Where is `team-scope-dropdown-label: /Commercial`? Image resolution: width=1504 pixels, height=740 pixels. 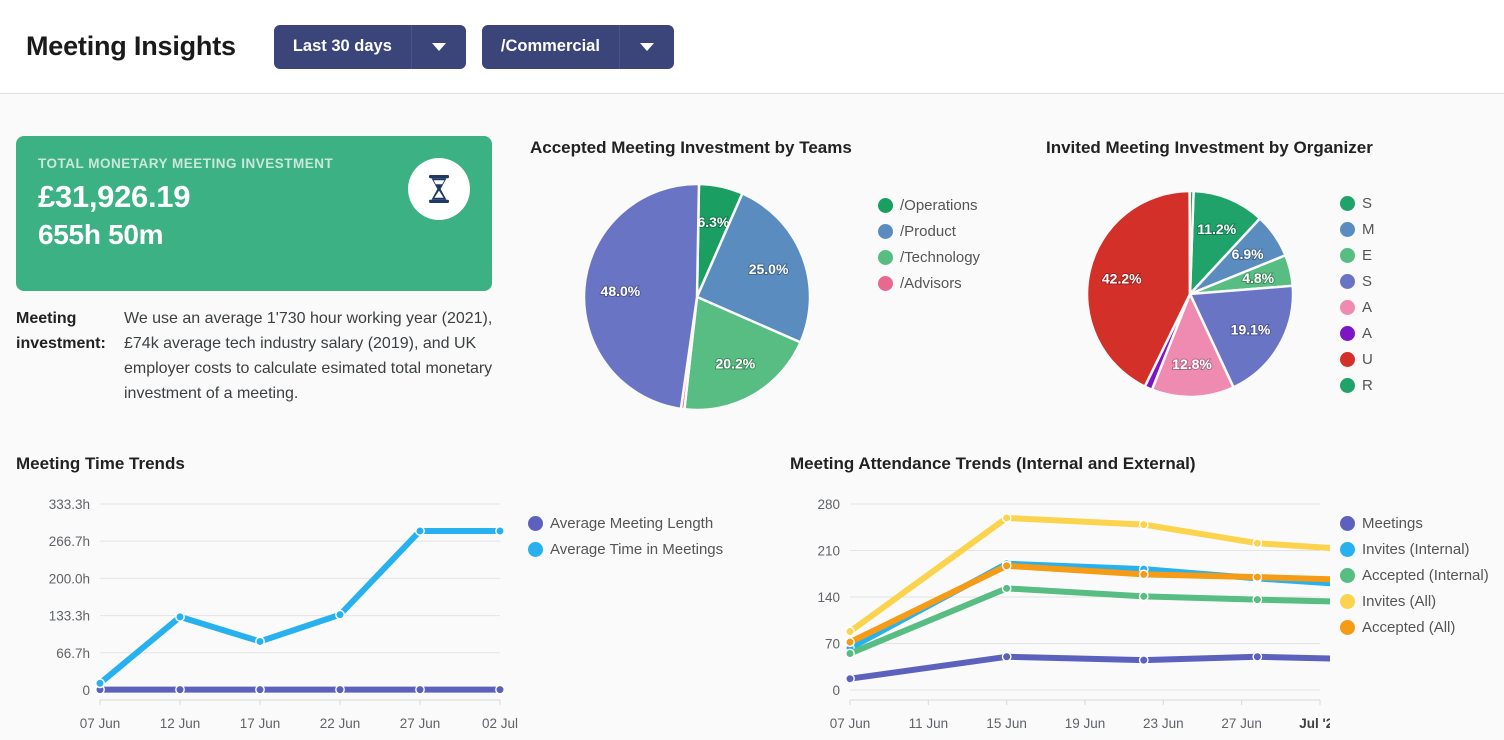
team-scope-dropdown-label: /Commercial is located at coordinates (550, 46).